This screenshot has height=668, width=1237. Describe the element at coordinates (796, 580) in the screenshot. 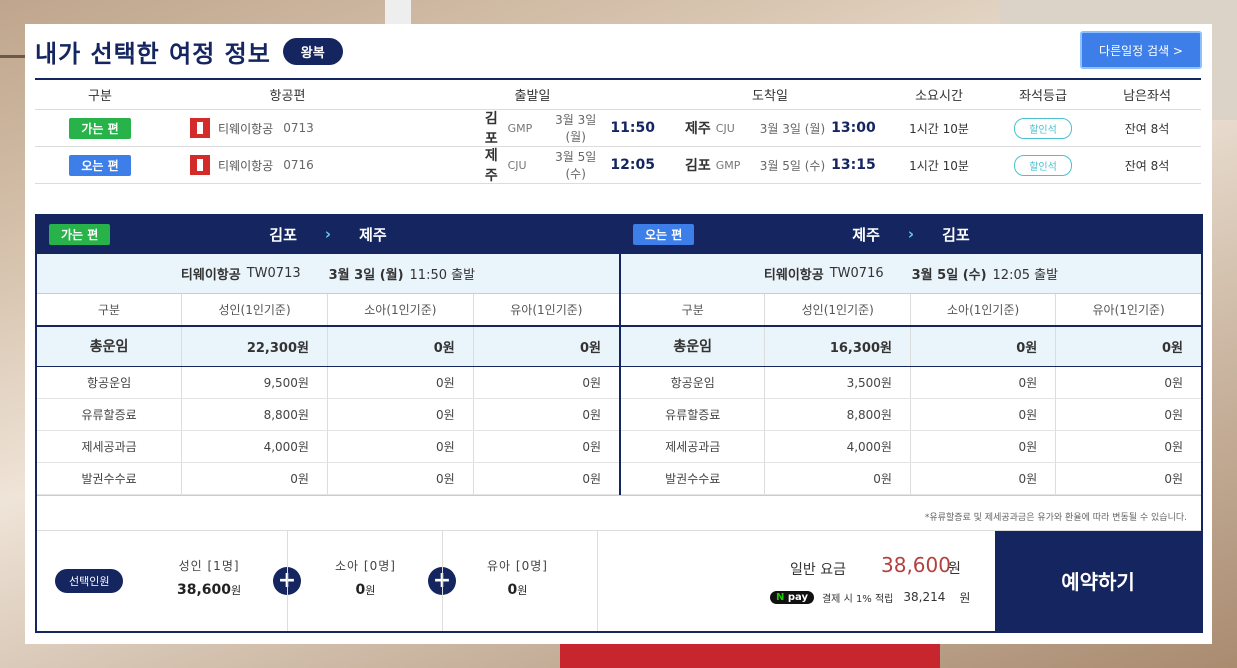

I see `price-summary: 일반 요금 38,600 원 N pay 결제 시 1% 적립 38,214 원` at that location.